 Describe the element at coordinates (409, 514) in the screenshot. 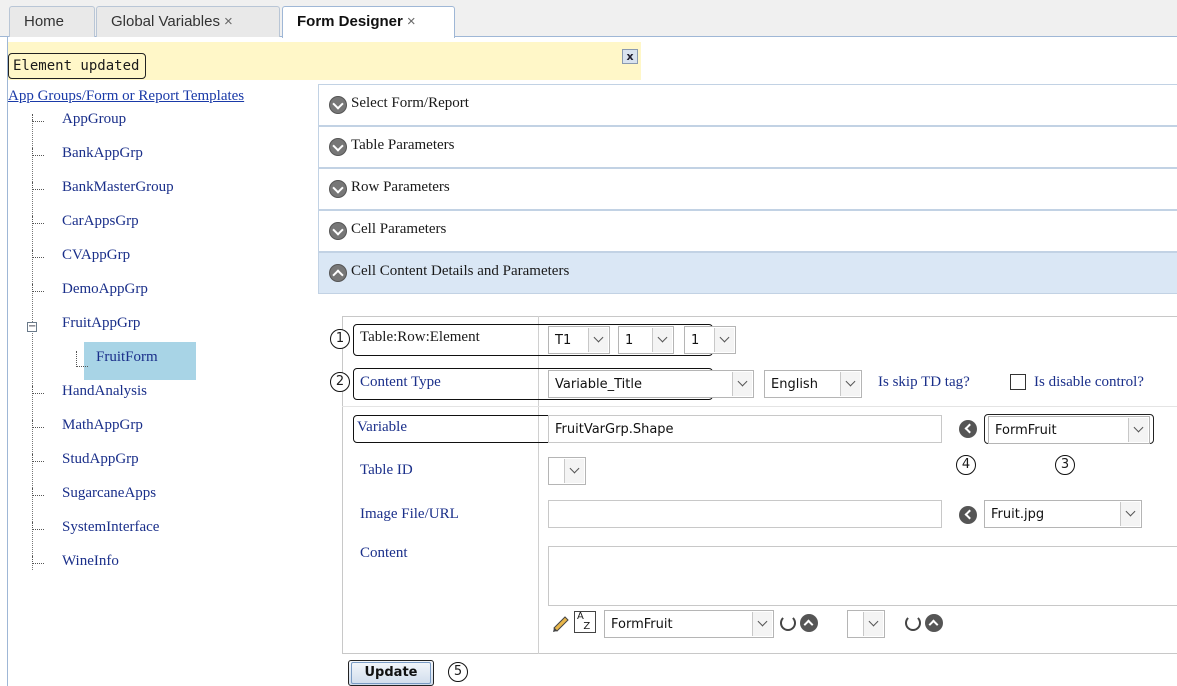

I see `image-file-label: Image File/URL` at that location.